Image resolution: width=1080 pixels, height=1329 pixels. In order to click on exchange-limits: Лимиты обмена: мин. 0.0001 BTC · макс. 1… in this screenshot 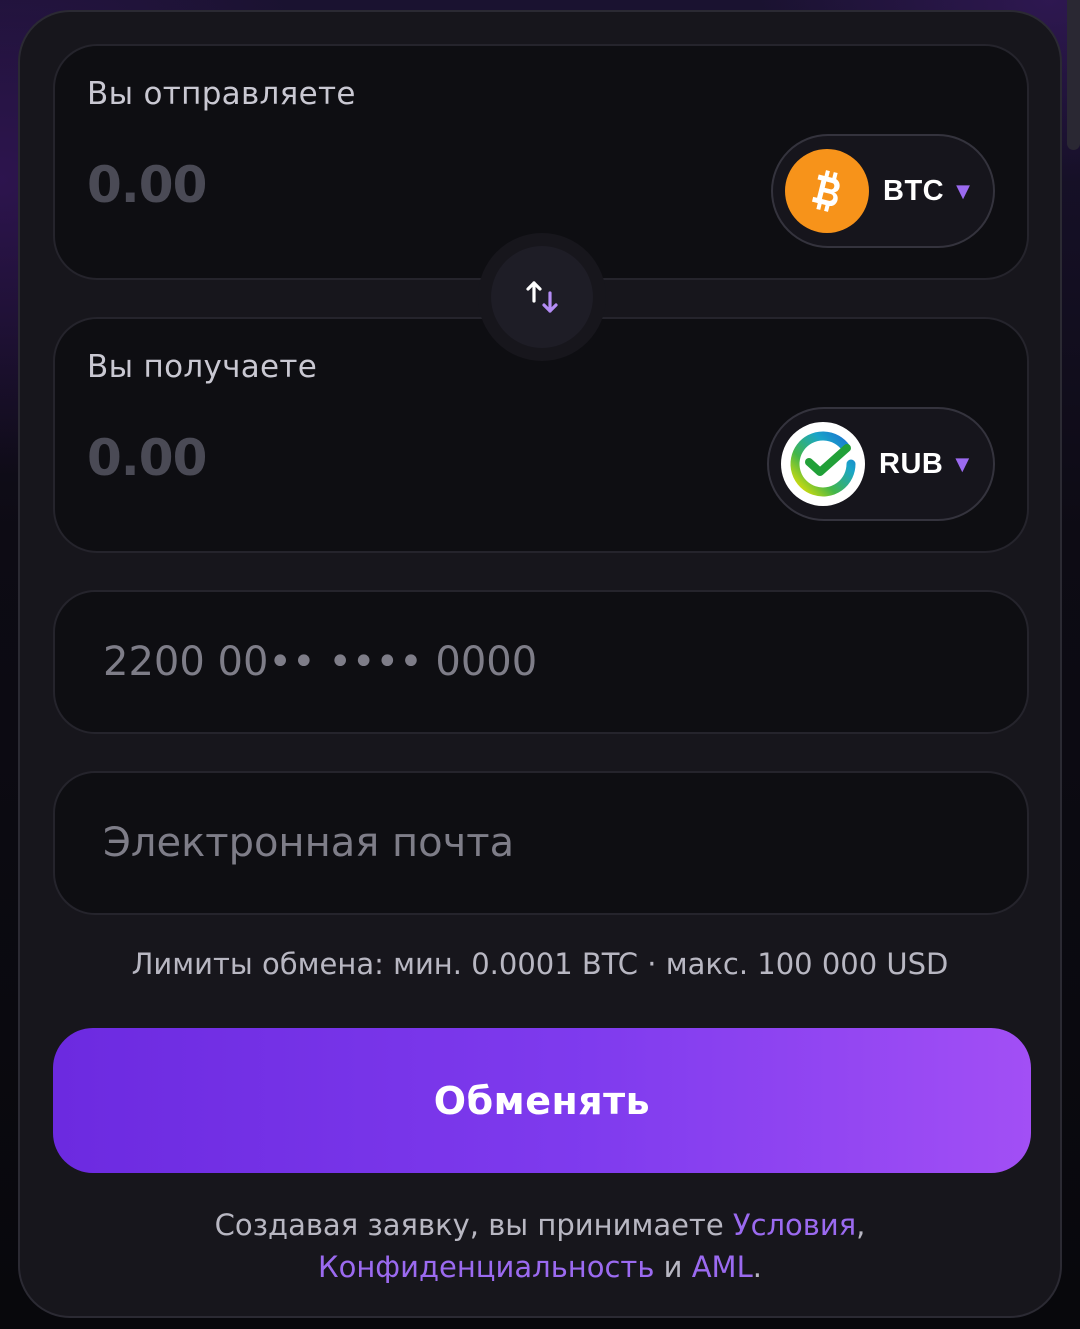, I will do `click(540, 964)`.